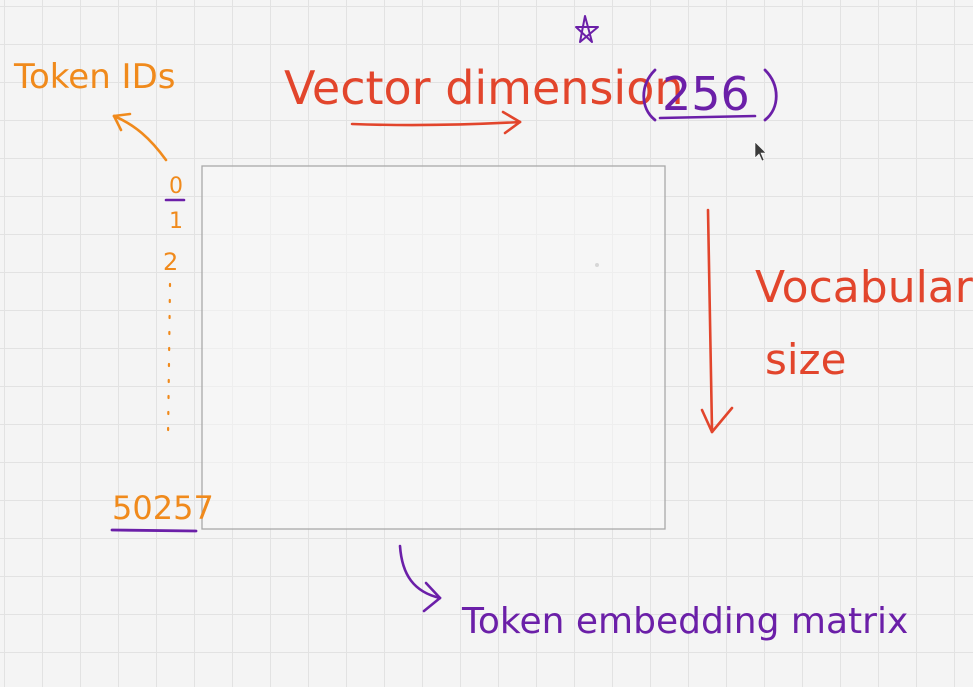 The image size is (973, 687). What do you see at coordinates (176, 221) in the screenshot?
I see `token-index-second: 1` at bounding box center [176, 221].